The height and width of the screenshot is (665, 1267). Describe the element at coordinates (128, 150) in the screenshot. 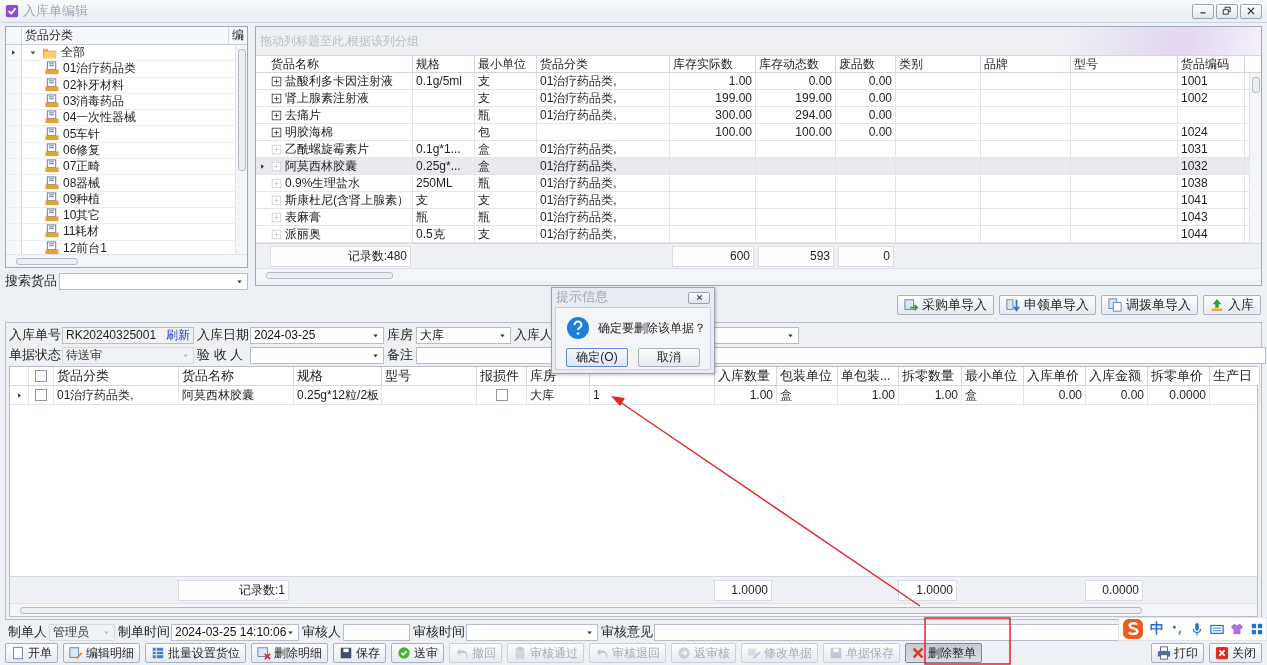

I see `tree-node: 06修复` at that location.